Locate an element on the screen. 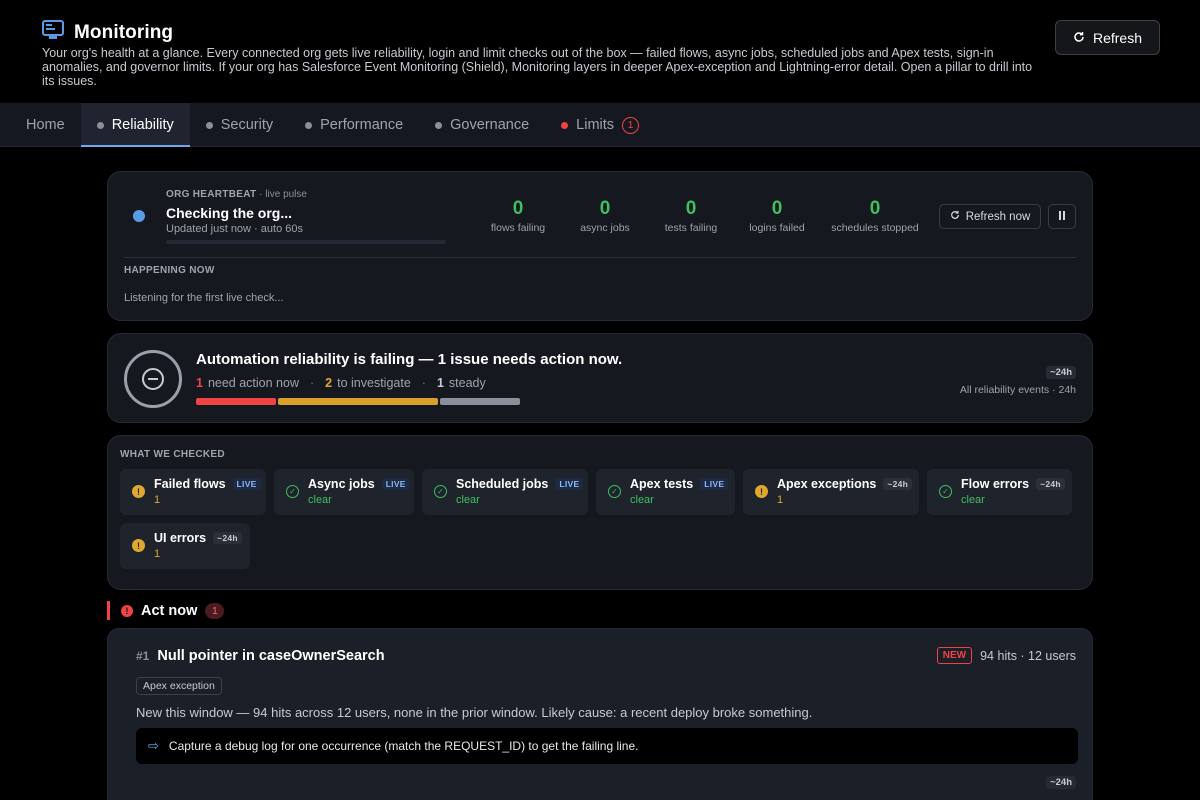  issue-window: ~24h is located at coordinates (1061, 781).